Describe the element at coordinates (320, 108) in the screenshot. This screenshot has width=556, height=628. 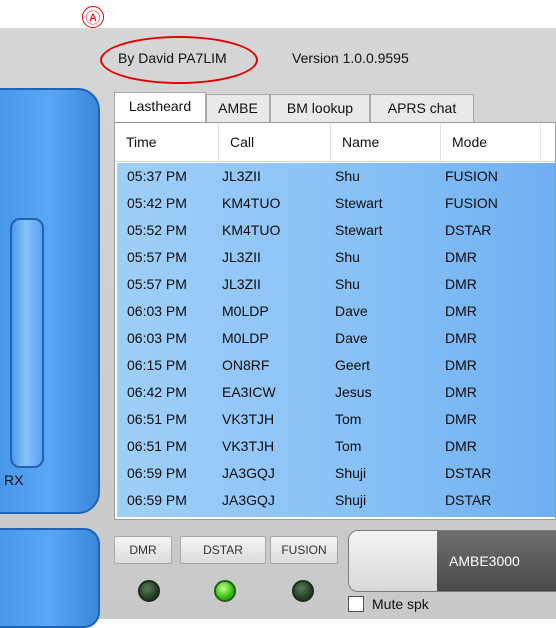
I see `tab-bm-lookup: BM lookup` at that location.